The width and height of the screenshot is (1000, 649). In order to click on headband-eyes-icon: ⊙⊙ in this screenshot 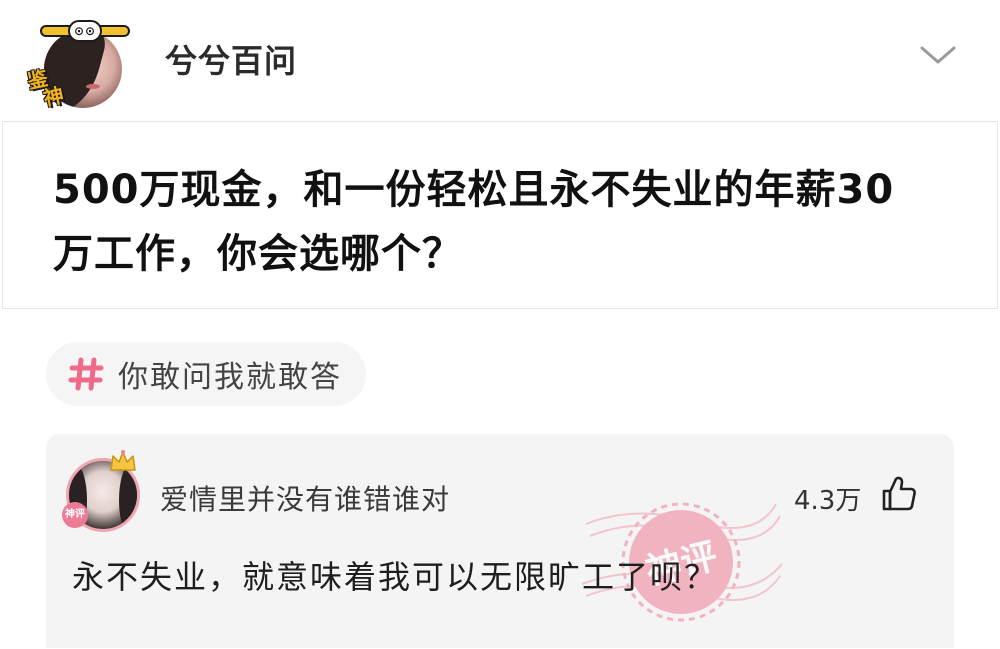, I will do `click(85, 31)`.